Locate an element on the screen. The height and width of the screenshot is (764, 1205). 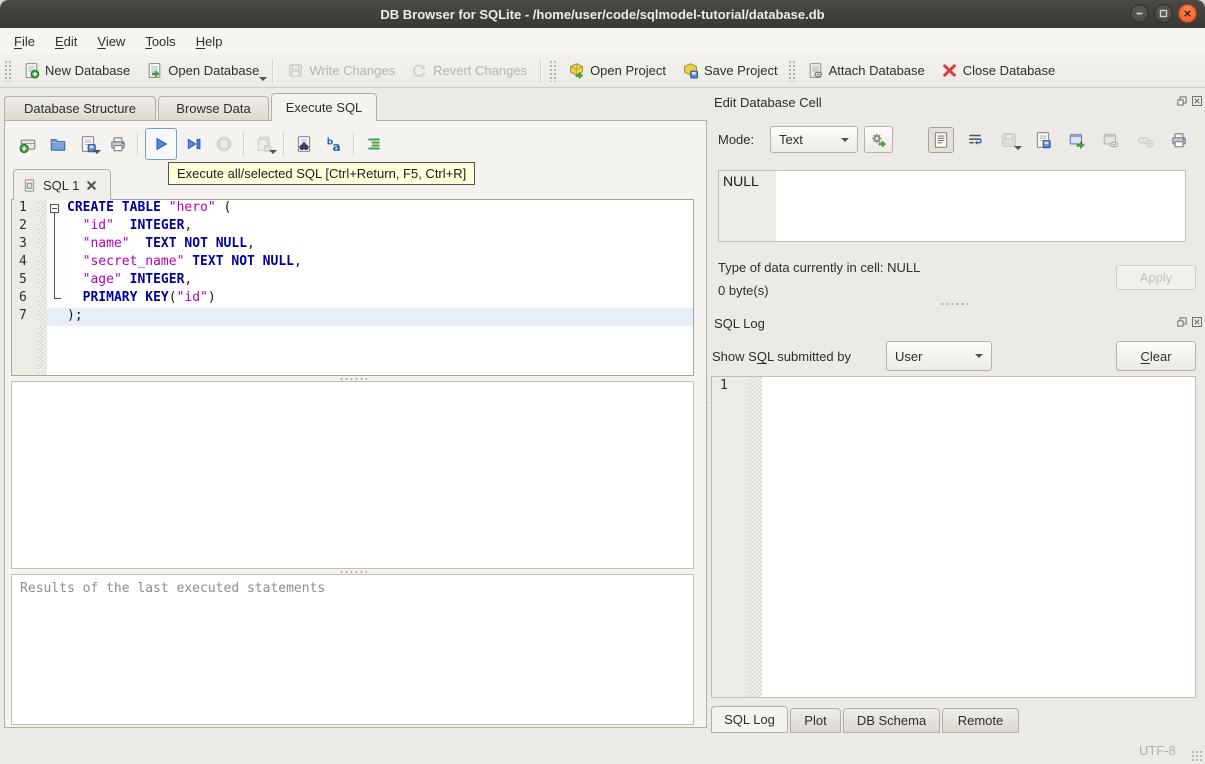
save-project-icon is located at coordinates (690, 71).